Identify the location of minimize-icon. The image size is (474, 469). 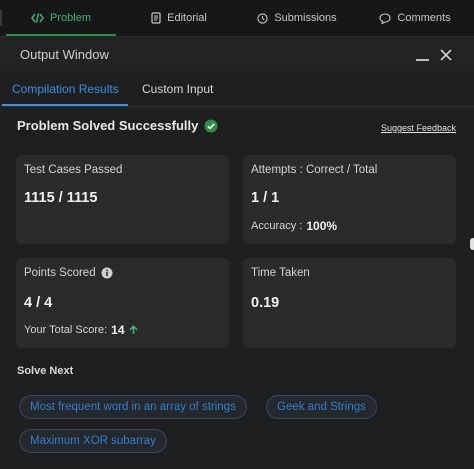
(422, 53).